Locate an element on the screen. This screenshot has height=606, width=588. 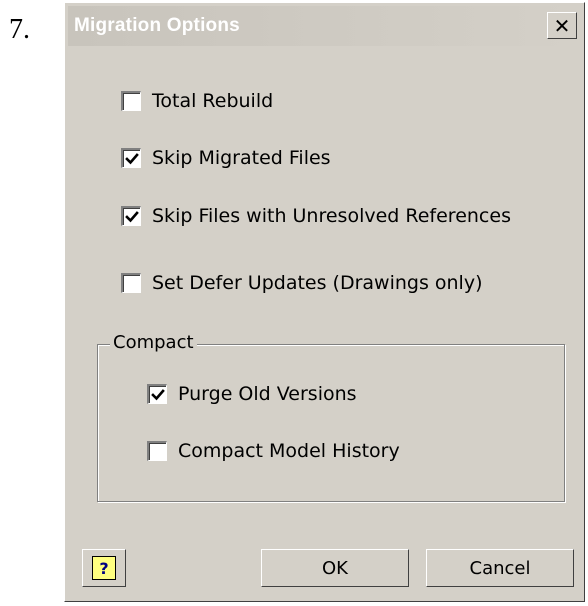
option-set-defer-updates: Set Defer Updates (Drawings only) is located at coordinates (302, 283).